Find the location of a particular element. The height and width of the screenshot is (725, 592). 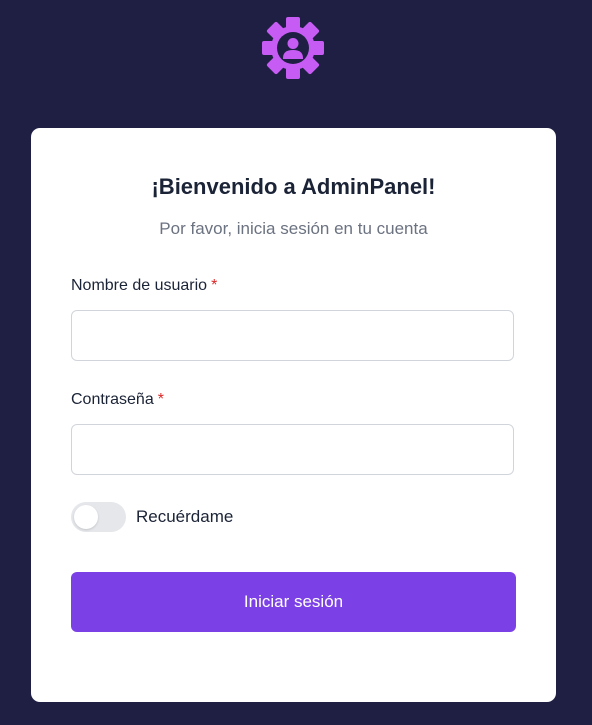

username-label: Nombre de usuario * is located at coordinates (144, 286).